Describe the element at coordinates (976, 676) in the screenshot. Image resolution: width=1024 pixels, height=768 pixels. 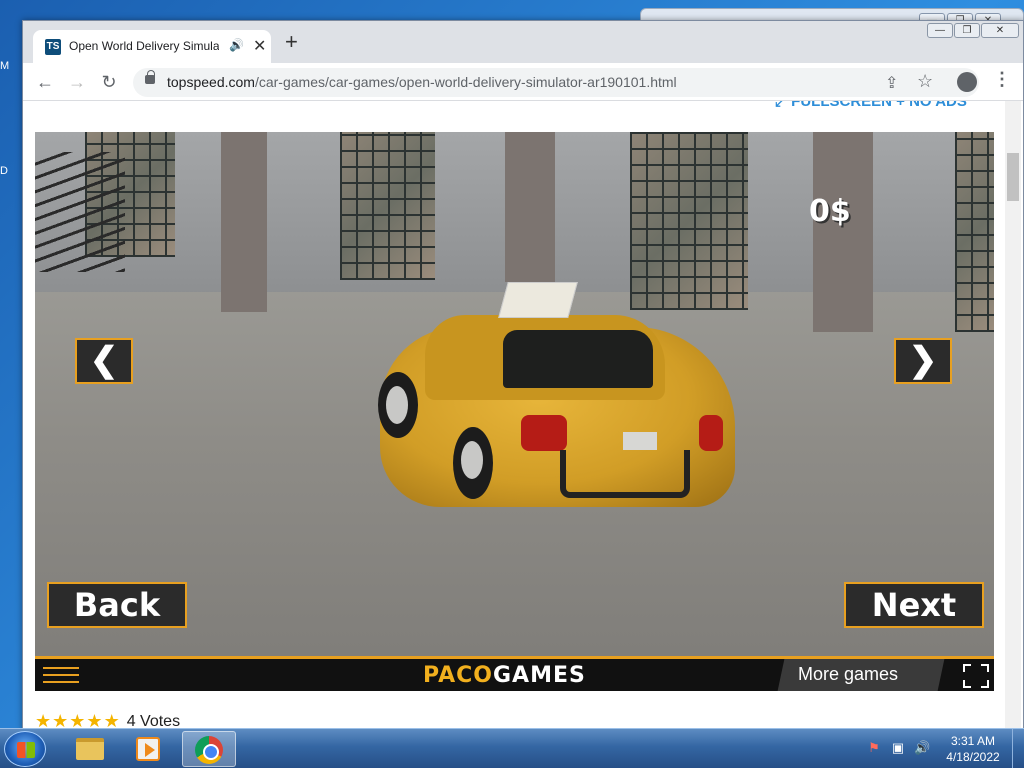
I see `fullscreen-icon` at that location.